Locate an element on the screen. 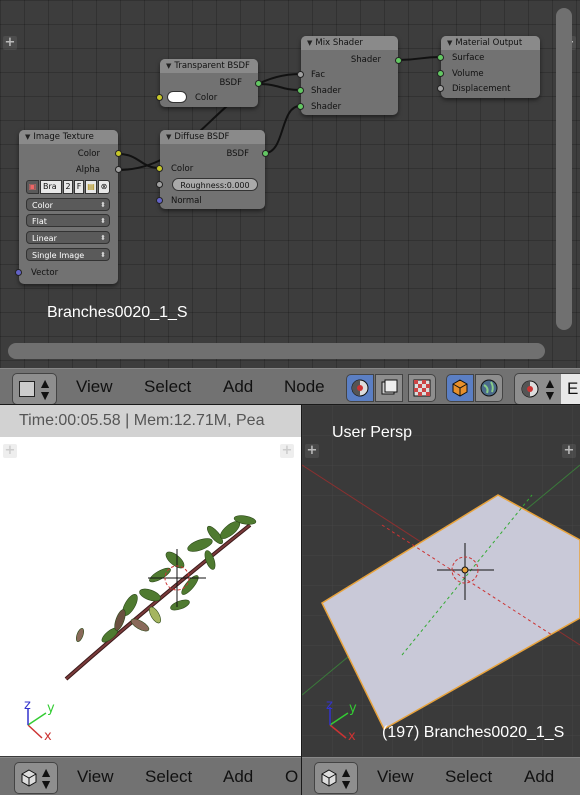 The height and width of the screenshot is (795, 580). output-color-socket is located at coordinates (118, 153).